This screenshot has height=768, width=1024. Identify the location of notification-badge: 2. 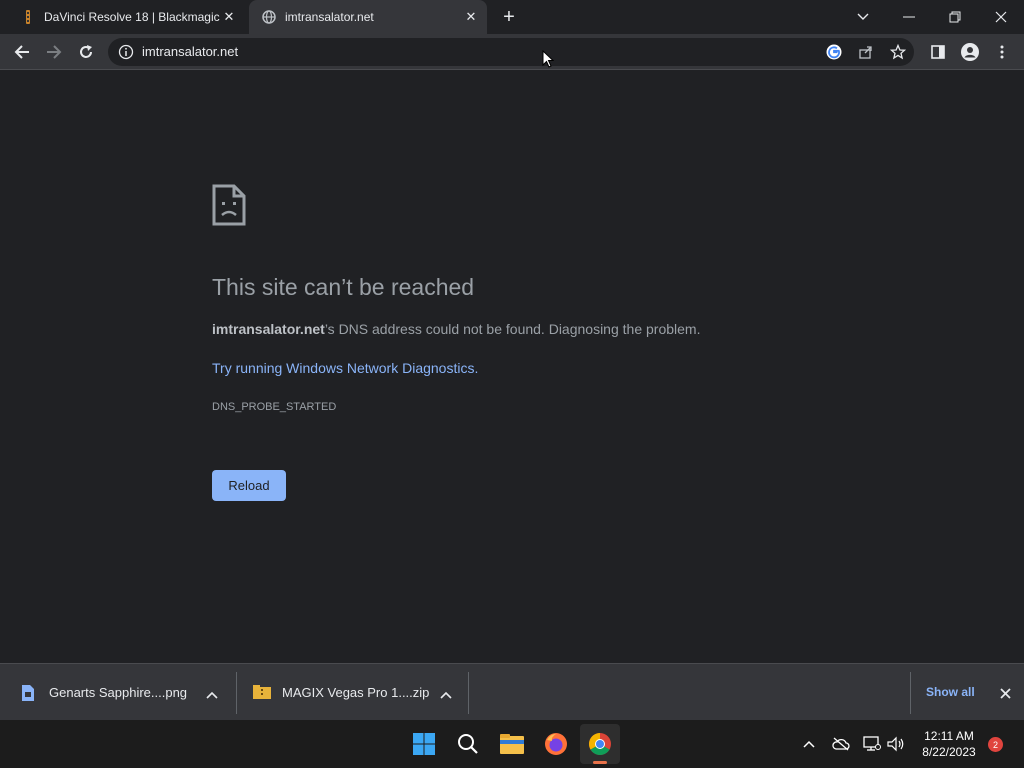
(995, 744).